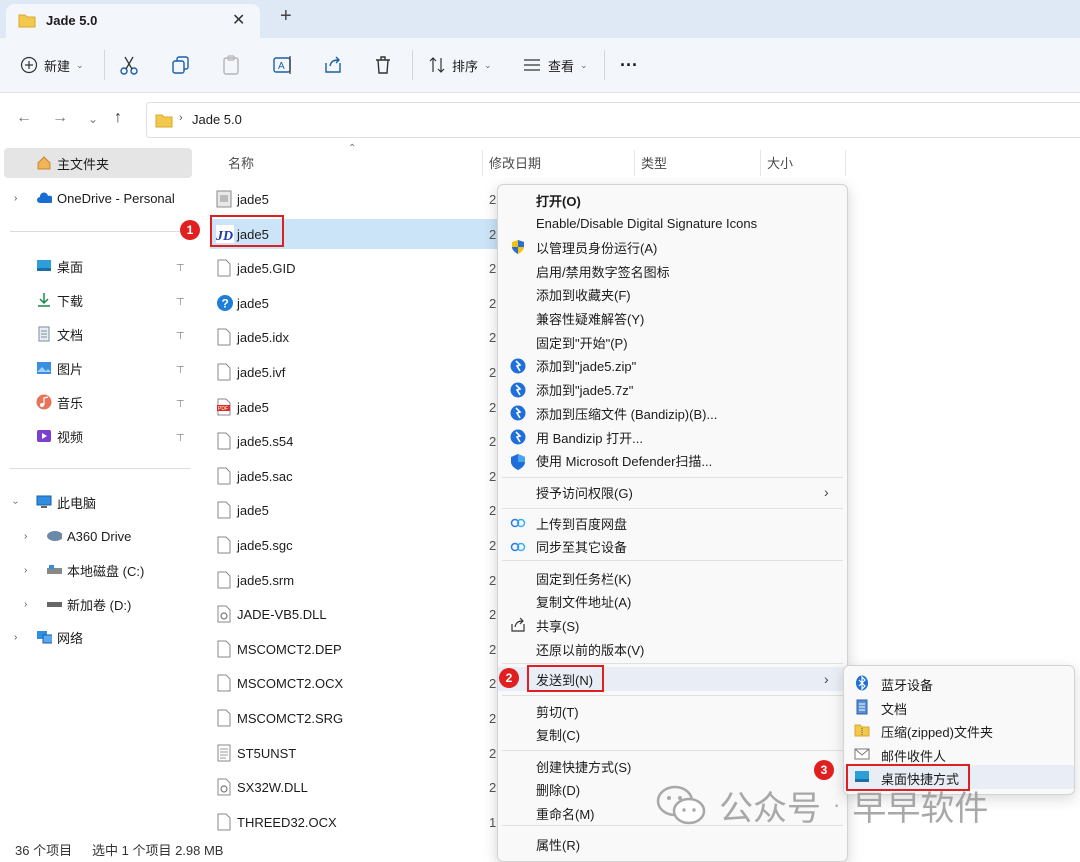 The image size is (1080, 862). What do you see at coordinates (672, 342) in the screenshot?
I see `context-menu-item: 固定到"开始"(P)` at bounding box center [672, 342].